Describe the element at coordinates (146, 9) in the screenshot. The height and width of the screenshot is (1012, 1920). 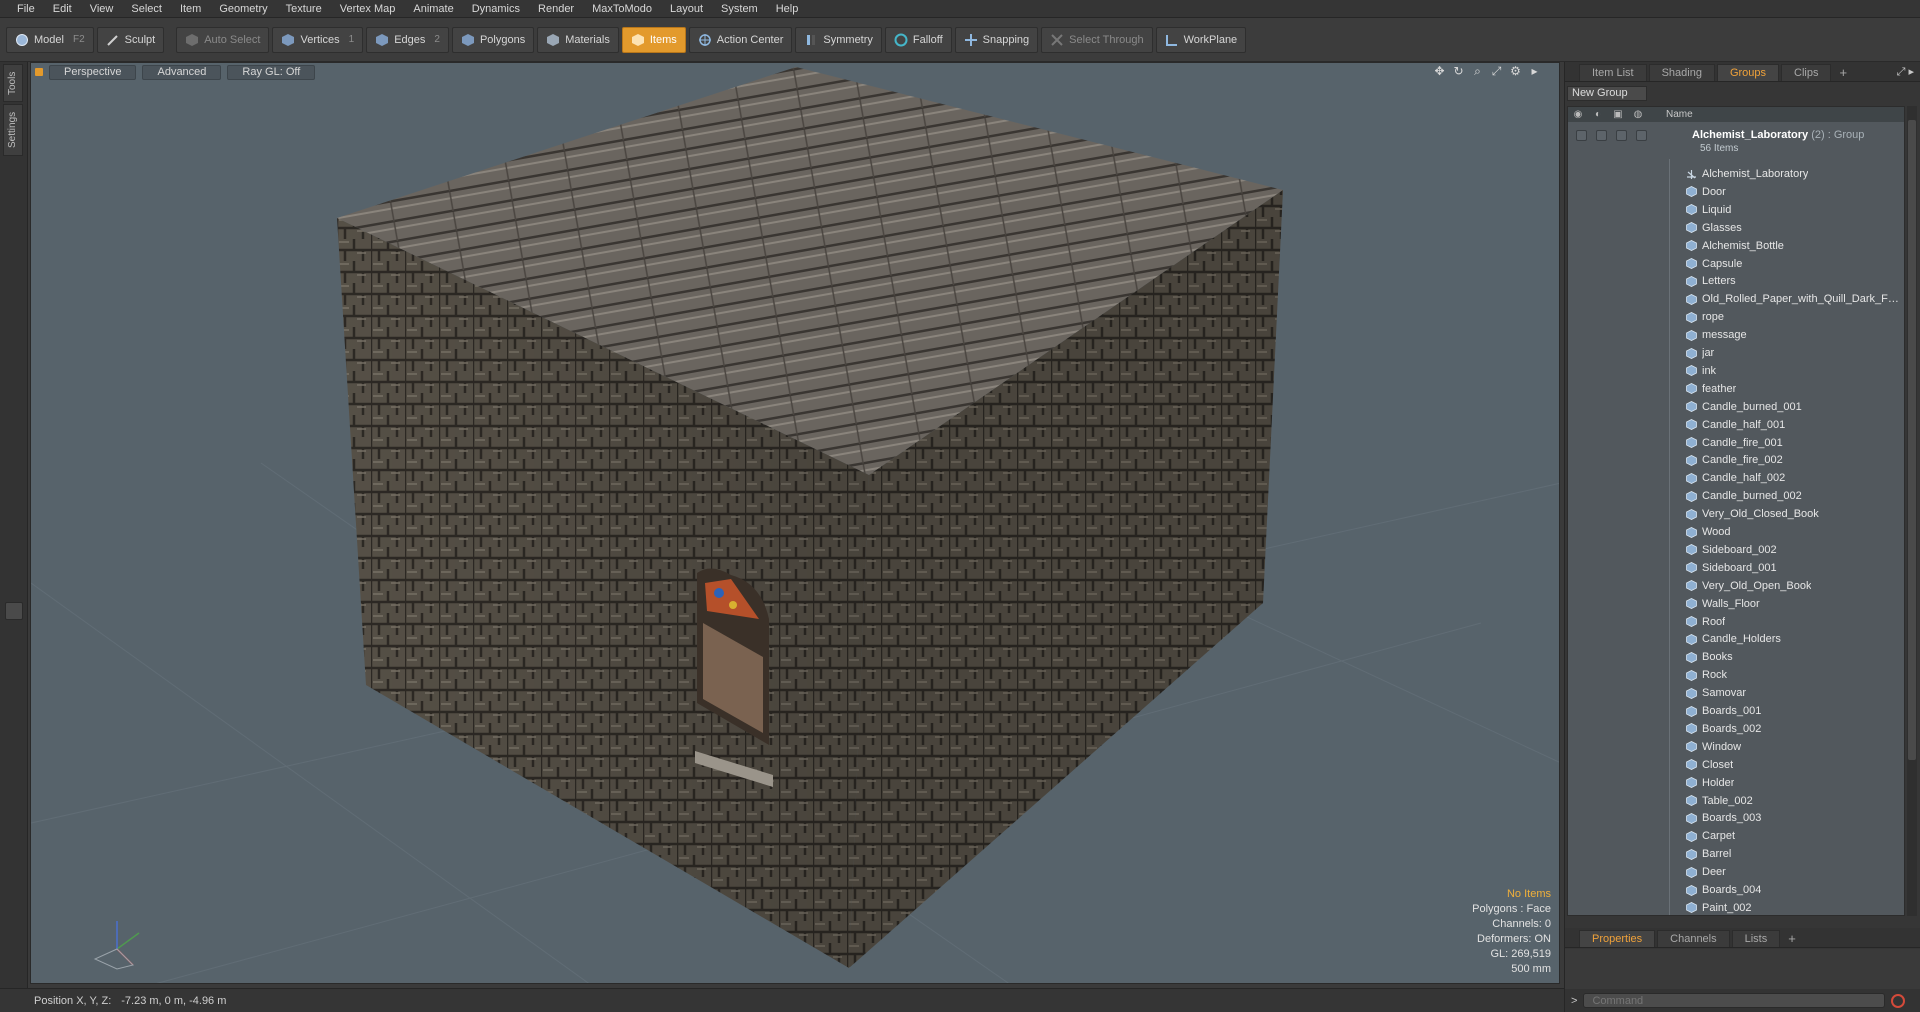
I see `menu-select: Select` at that location.